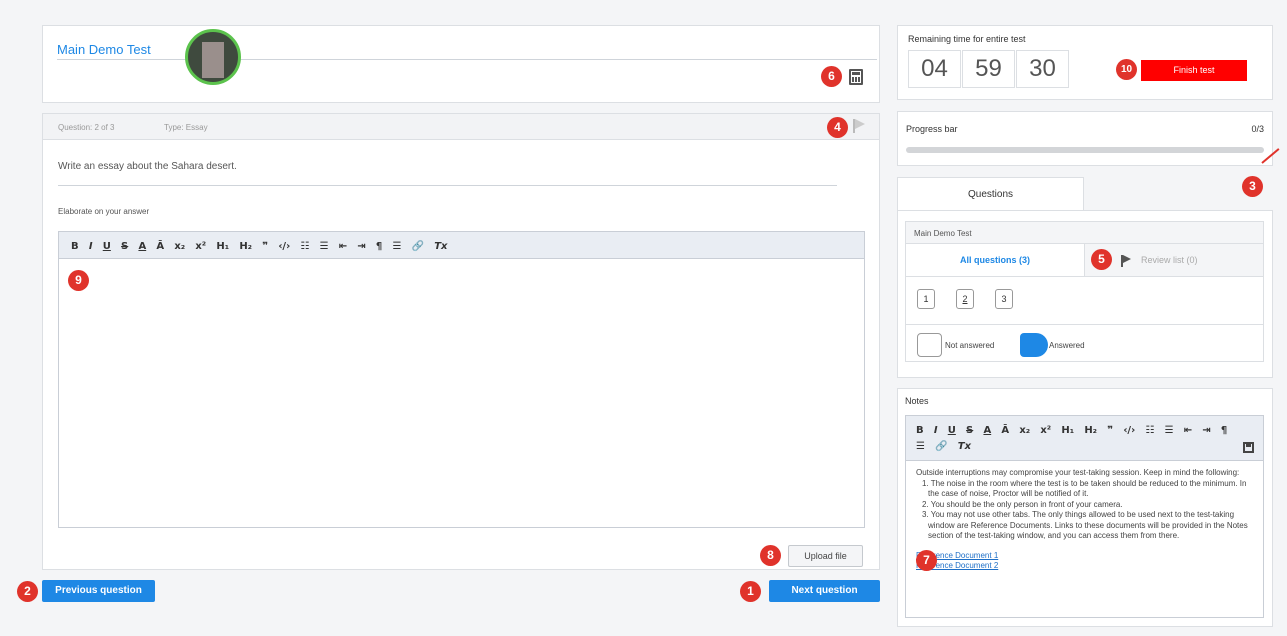 The width and height of the screenshot is (1287, 636). What do you see at coordinates (1257, 129) in the screenshot?
I see `progress-value: 0/3` at bounding box center [1257, 129].